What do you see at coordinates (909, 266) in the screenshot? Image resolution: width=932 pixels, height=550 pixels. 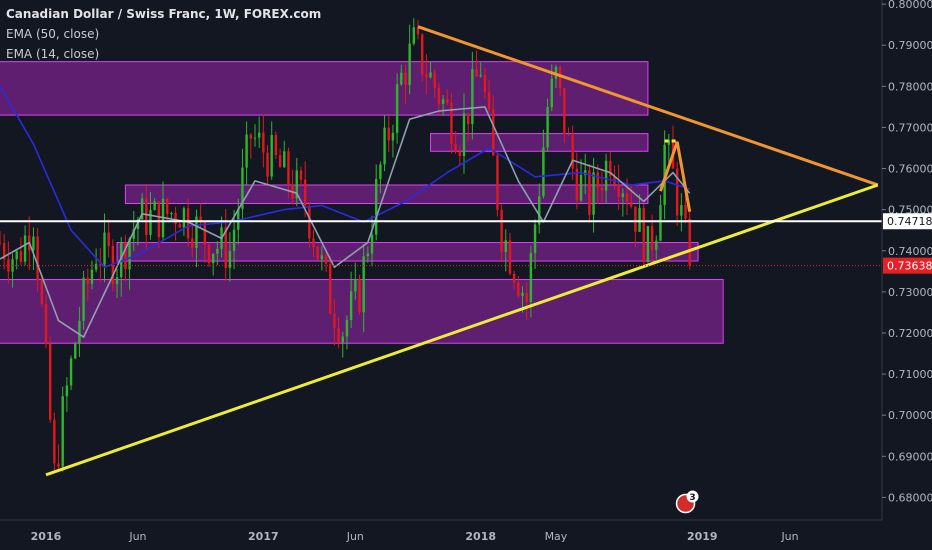 I see `price-label: 0.73638` at bounding box center [909, 266].